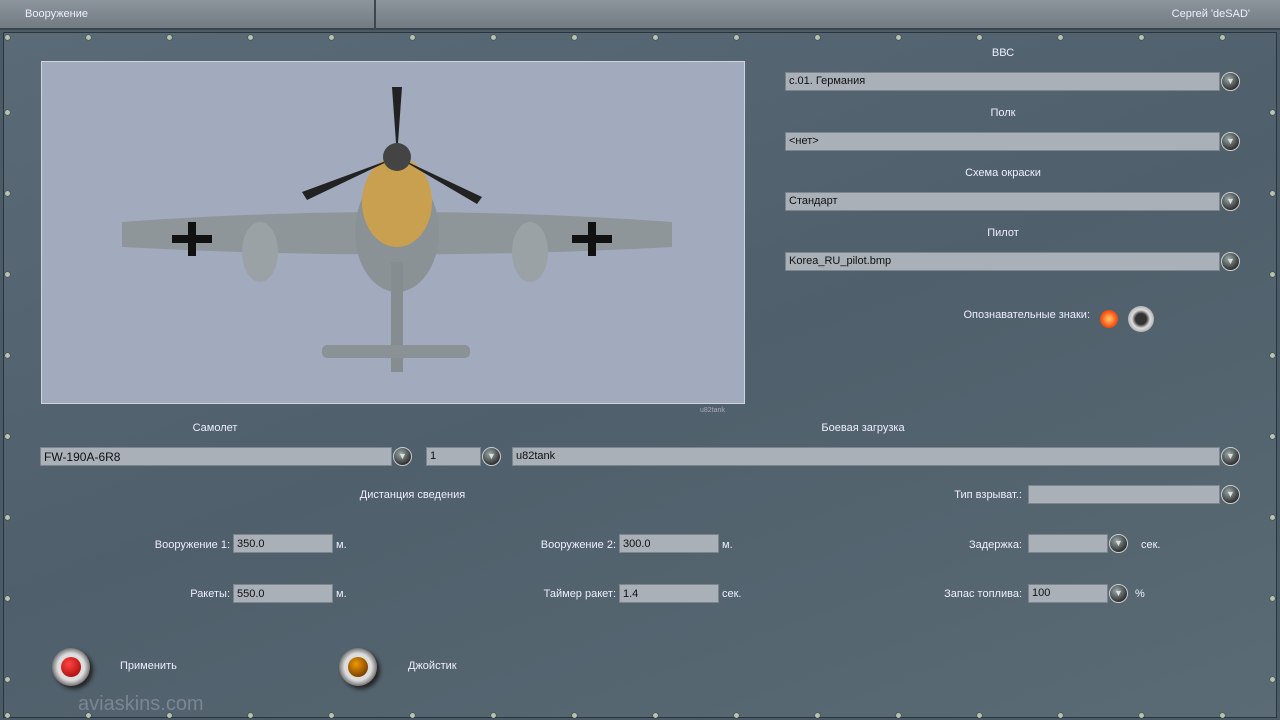  What do you see at coordinates (1151, 545) in the screenshot?
I see `delay-unit: сек.` at bounding box center [1151, 545].